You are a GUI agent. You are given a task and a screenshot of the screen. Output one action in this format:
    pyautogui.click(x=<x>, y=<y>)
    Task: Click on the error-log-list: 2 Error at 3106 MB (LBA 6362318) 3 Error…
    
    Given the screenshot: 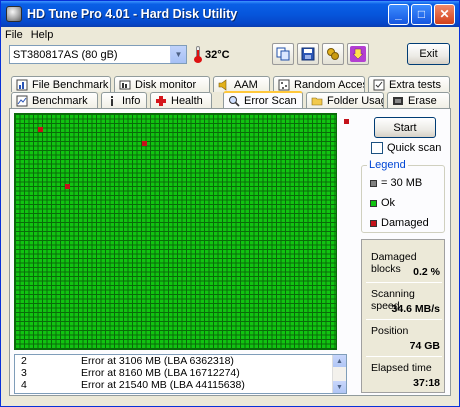 What is the action you would take?
    pyautogui.click(x=180, y=374)
    